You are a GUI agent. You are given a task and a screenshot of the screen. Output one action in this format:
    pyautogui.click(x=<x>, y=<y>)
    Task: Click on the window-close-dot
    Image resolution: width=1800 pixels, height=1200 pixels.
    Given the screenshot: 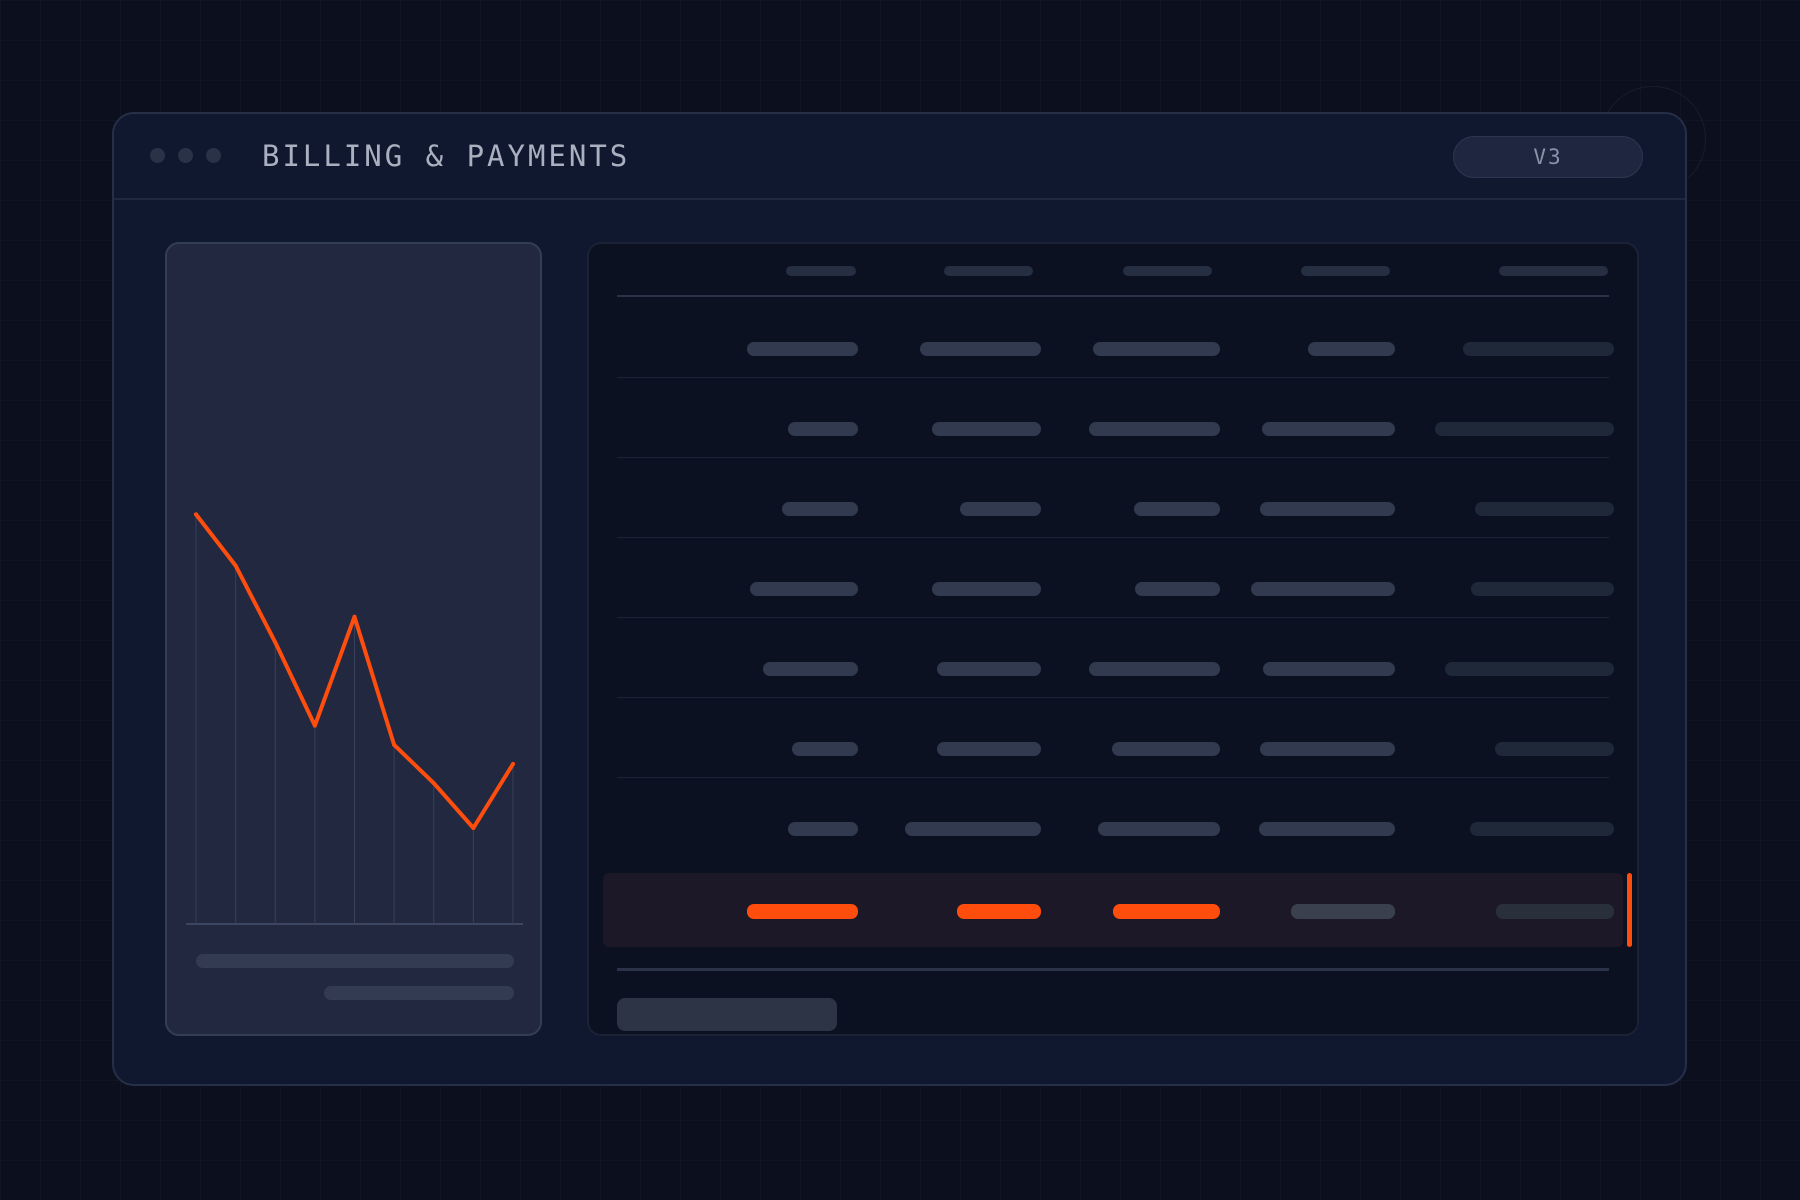 What is the action you would take?
    pyautogui.click(x=157, y=155)
    